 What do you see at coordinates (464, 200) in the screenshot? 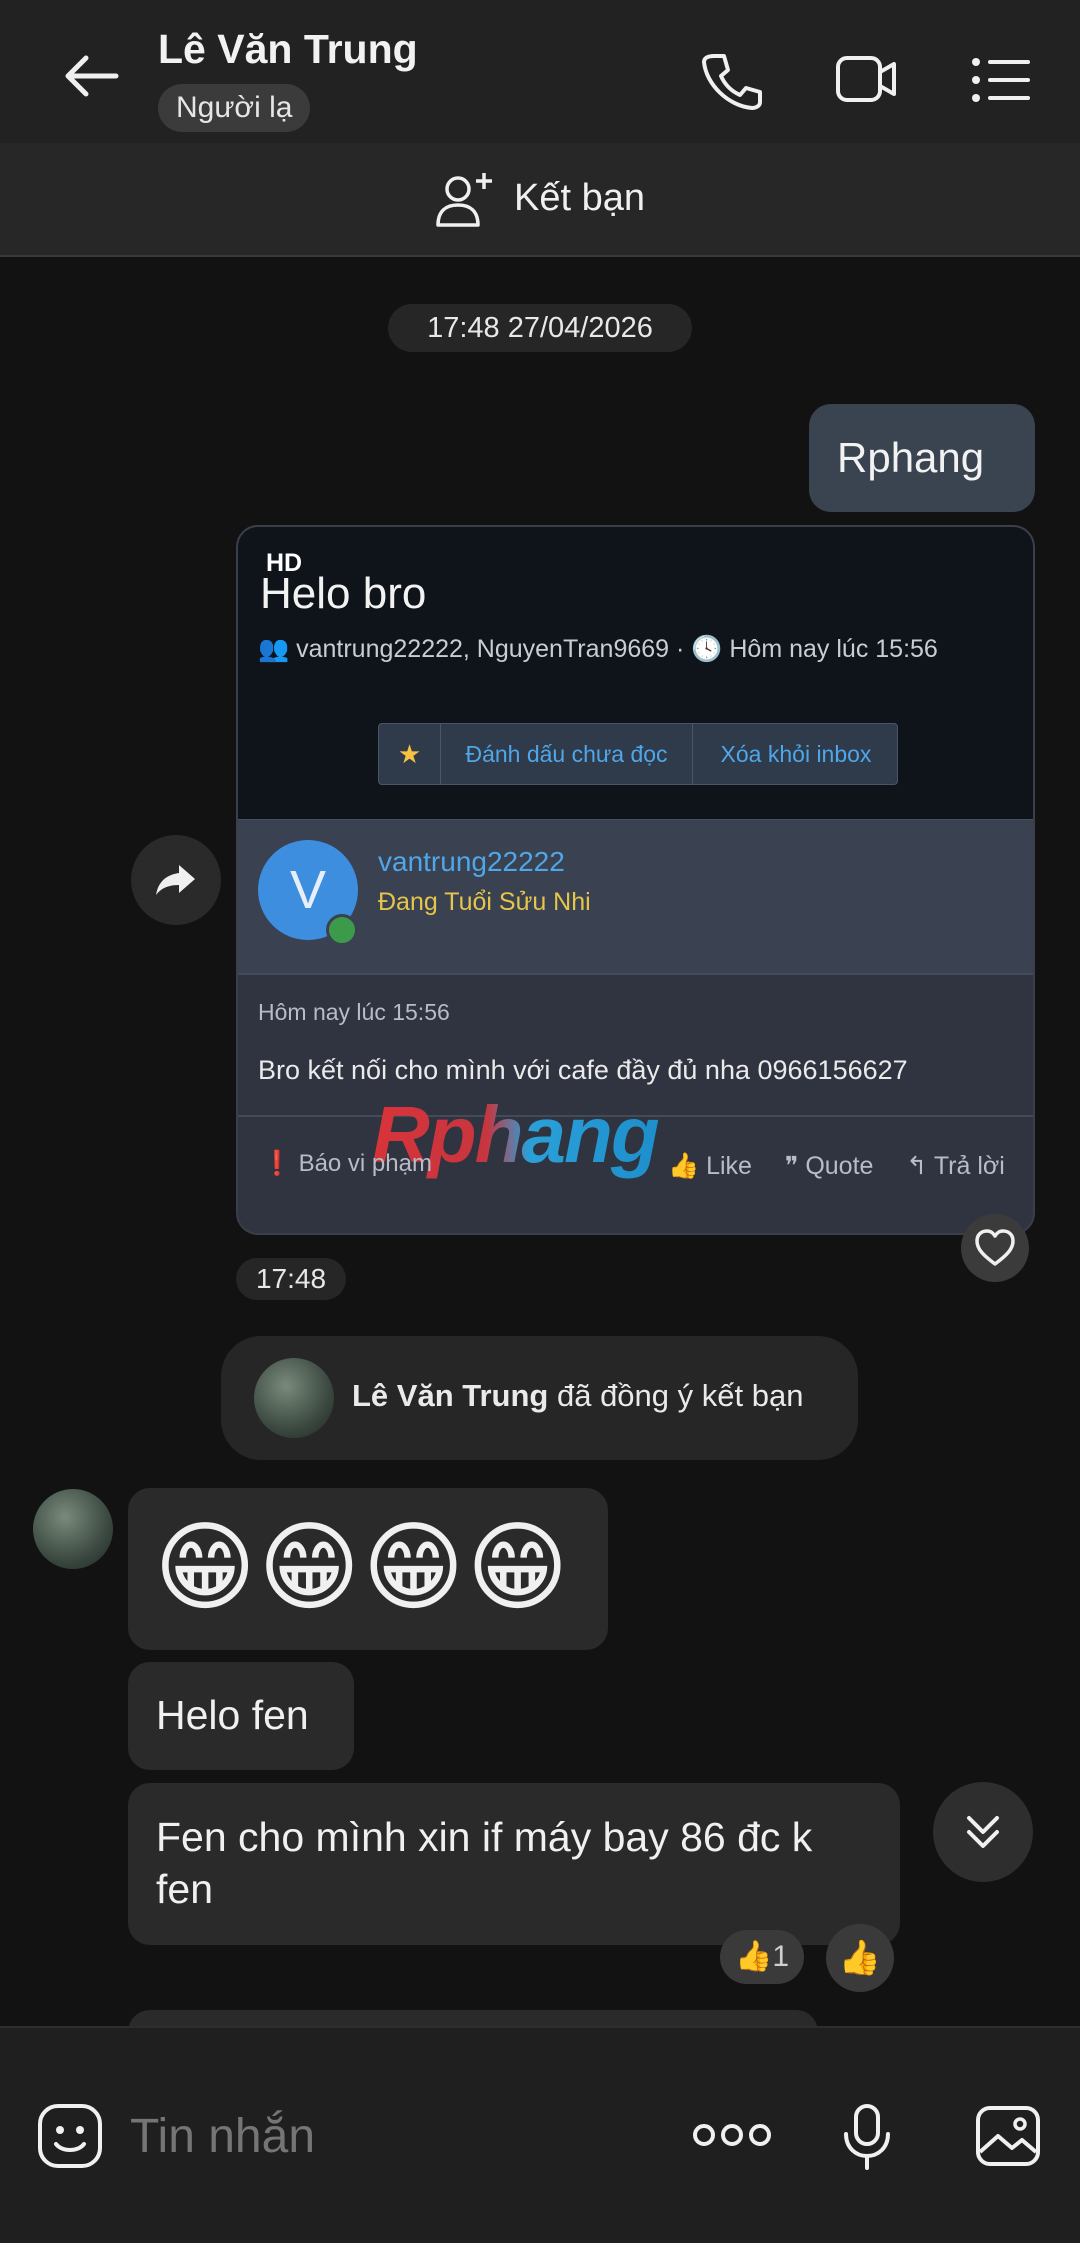
I see `add-friend-icon` at bounding box center [464, 200].